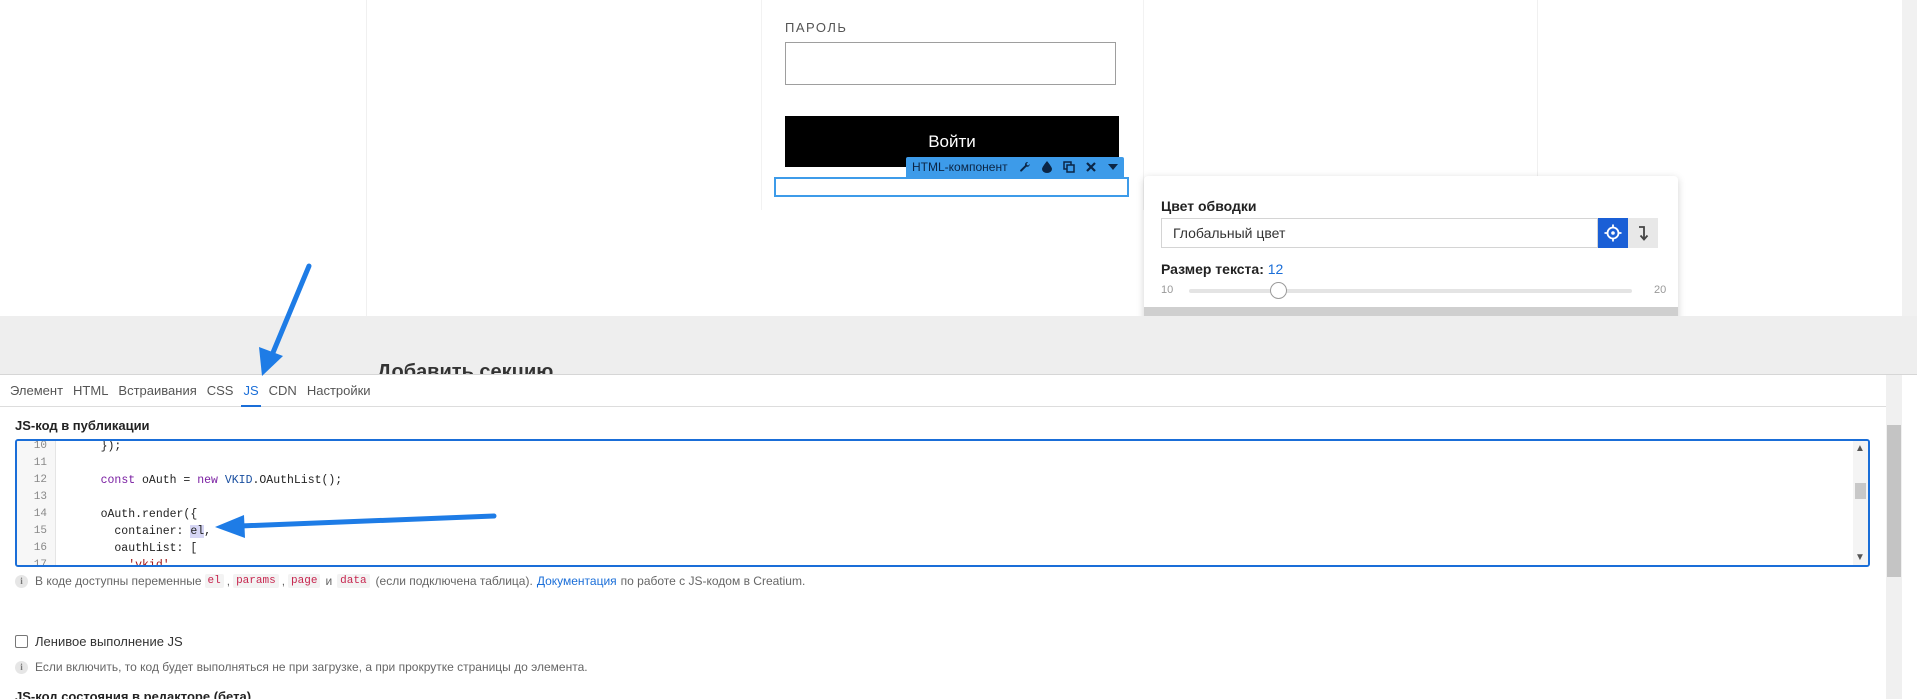  I want to click on js-publication-heading: JS-код в публикации, so click(82, 425).